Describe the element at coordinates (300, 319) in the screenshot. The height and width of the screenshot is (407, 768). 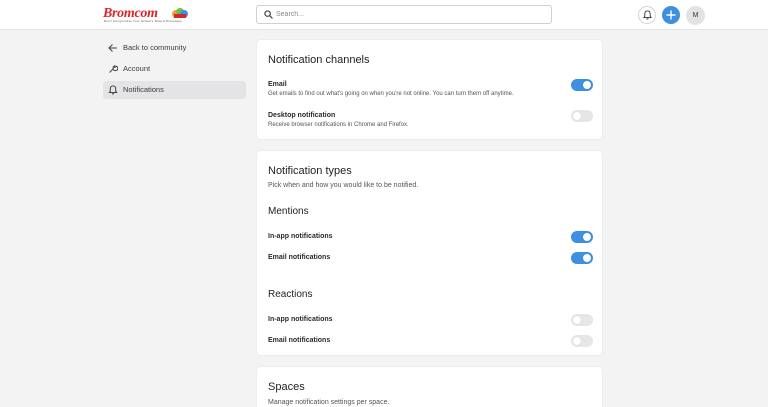
I see `reactions-in-app-label: In-app notifications` at that location.